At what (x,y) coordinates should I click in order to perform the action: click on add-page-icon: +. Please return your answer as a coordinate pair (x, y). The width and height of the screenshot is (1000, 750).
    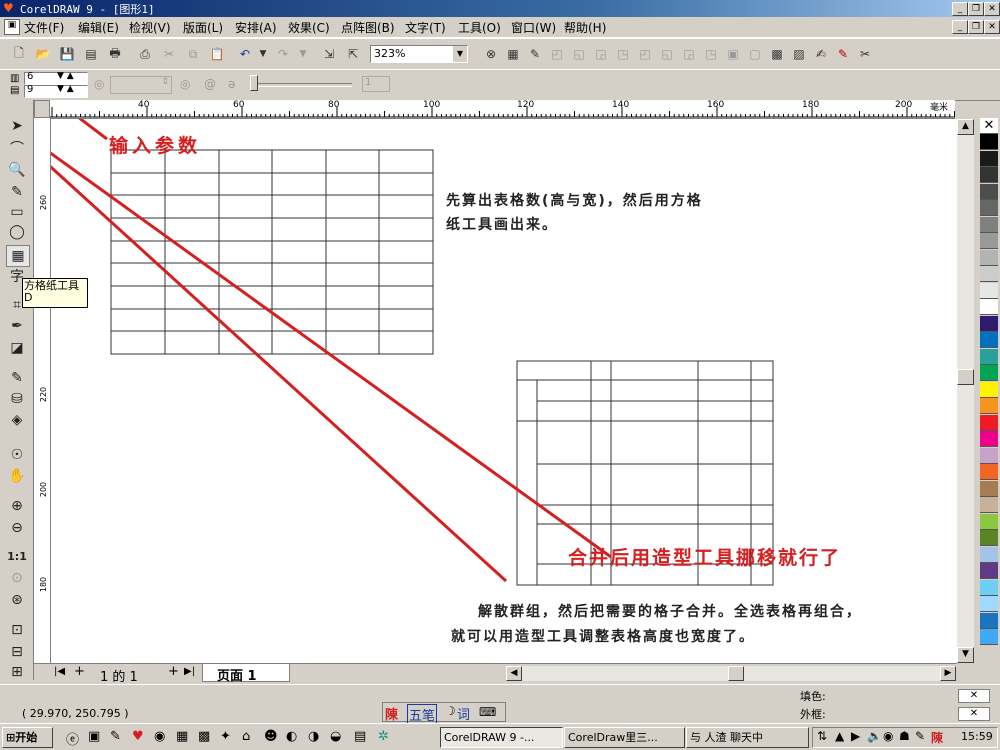
    Looking at the image, I should click on (79, 671).